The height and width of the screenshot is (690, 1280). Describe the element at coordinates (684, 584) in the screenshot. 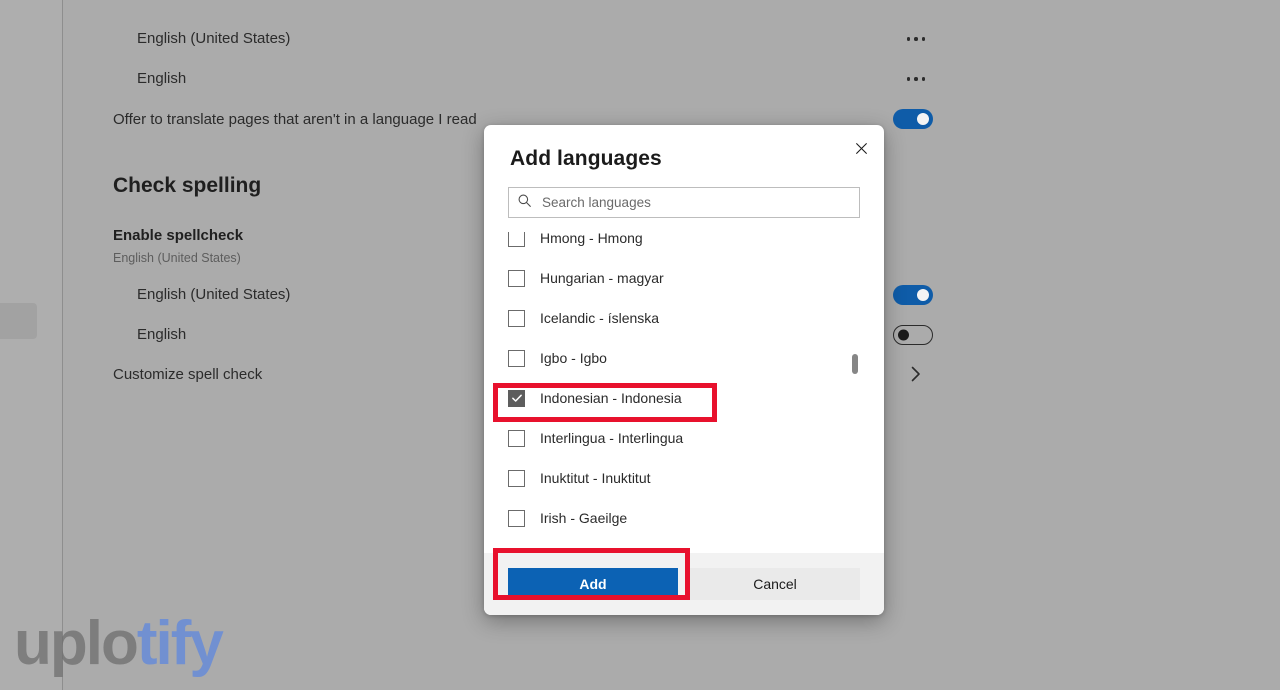

I see `dialog-footer: Add Cancel` at that location.